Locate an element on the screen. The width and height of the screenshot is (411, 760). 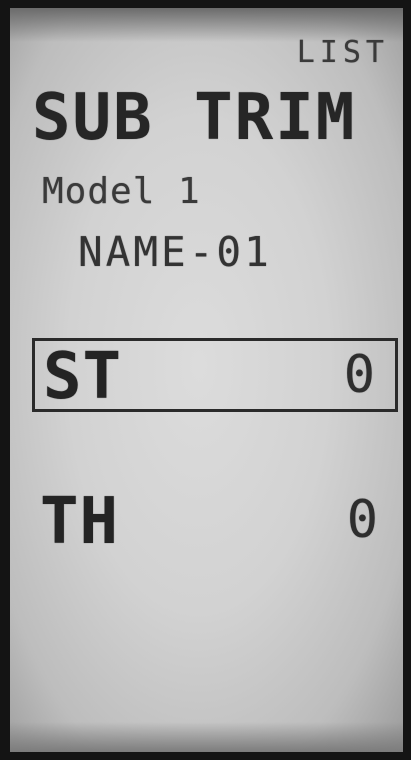
channel-row-th: TH 0 is located at coordinates (215, 523).